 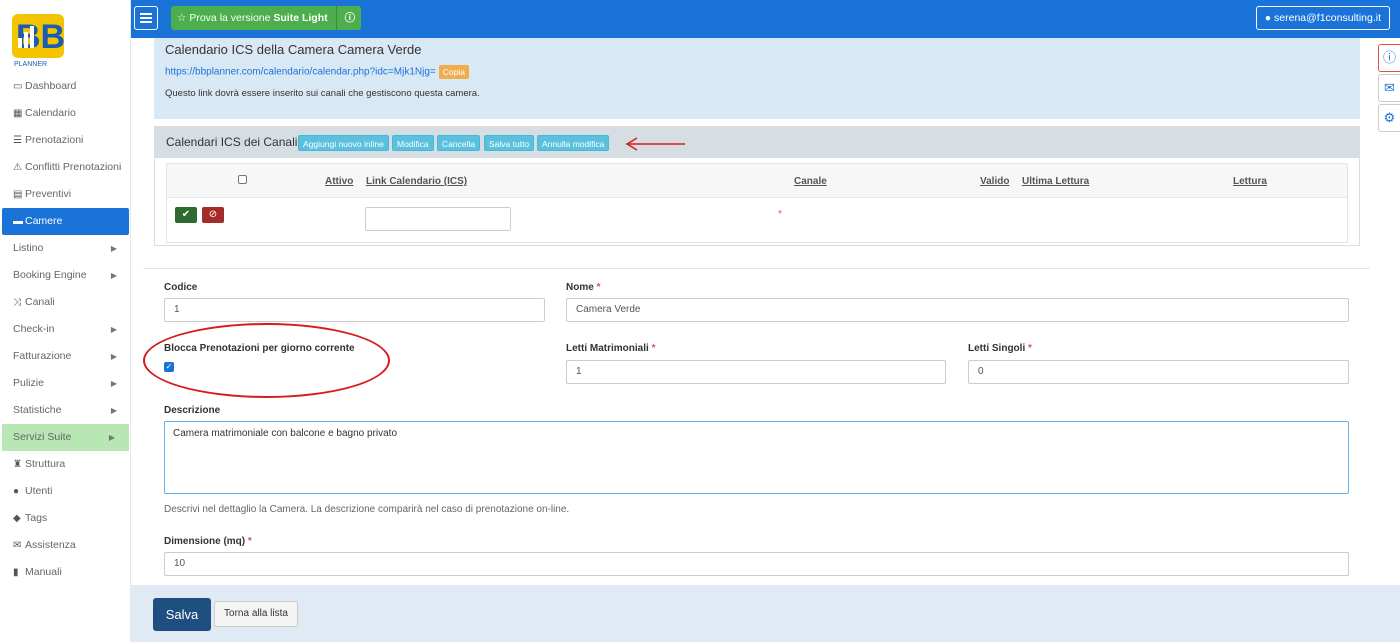 I want to click on user-email: serena@f1consulting.it, so click(x=1327, y=18).